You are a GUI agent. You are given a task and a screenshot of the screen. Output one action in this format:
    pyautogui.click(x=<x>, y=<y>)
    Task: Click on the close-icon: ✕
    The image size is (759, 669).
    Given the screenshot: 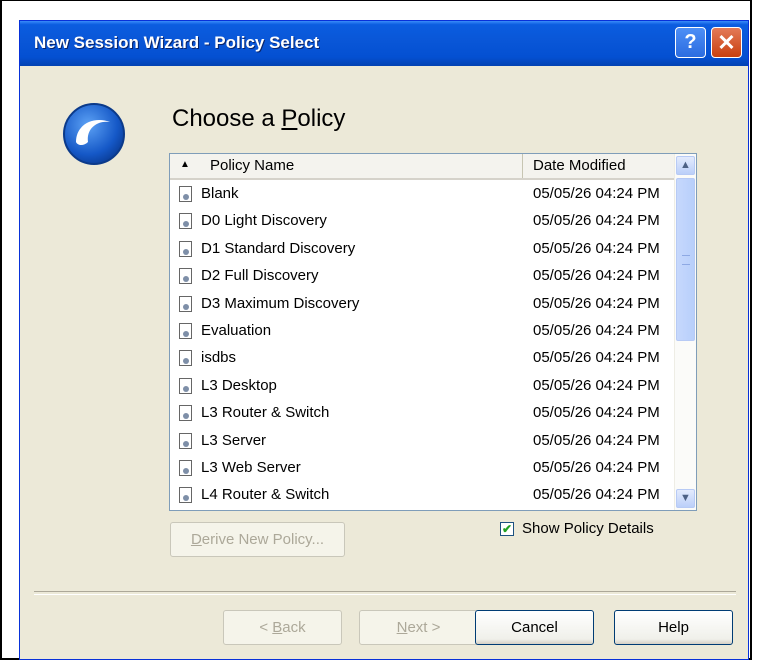 What is the action you would take?
    pyautogui.click(x=726, y=42)
    